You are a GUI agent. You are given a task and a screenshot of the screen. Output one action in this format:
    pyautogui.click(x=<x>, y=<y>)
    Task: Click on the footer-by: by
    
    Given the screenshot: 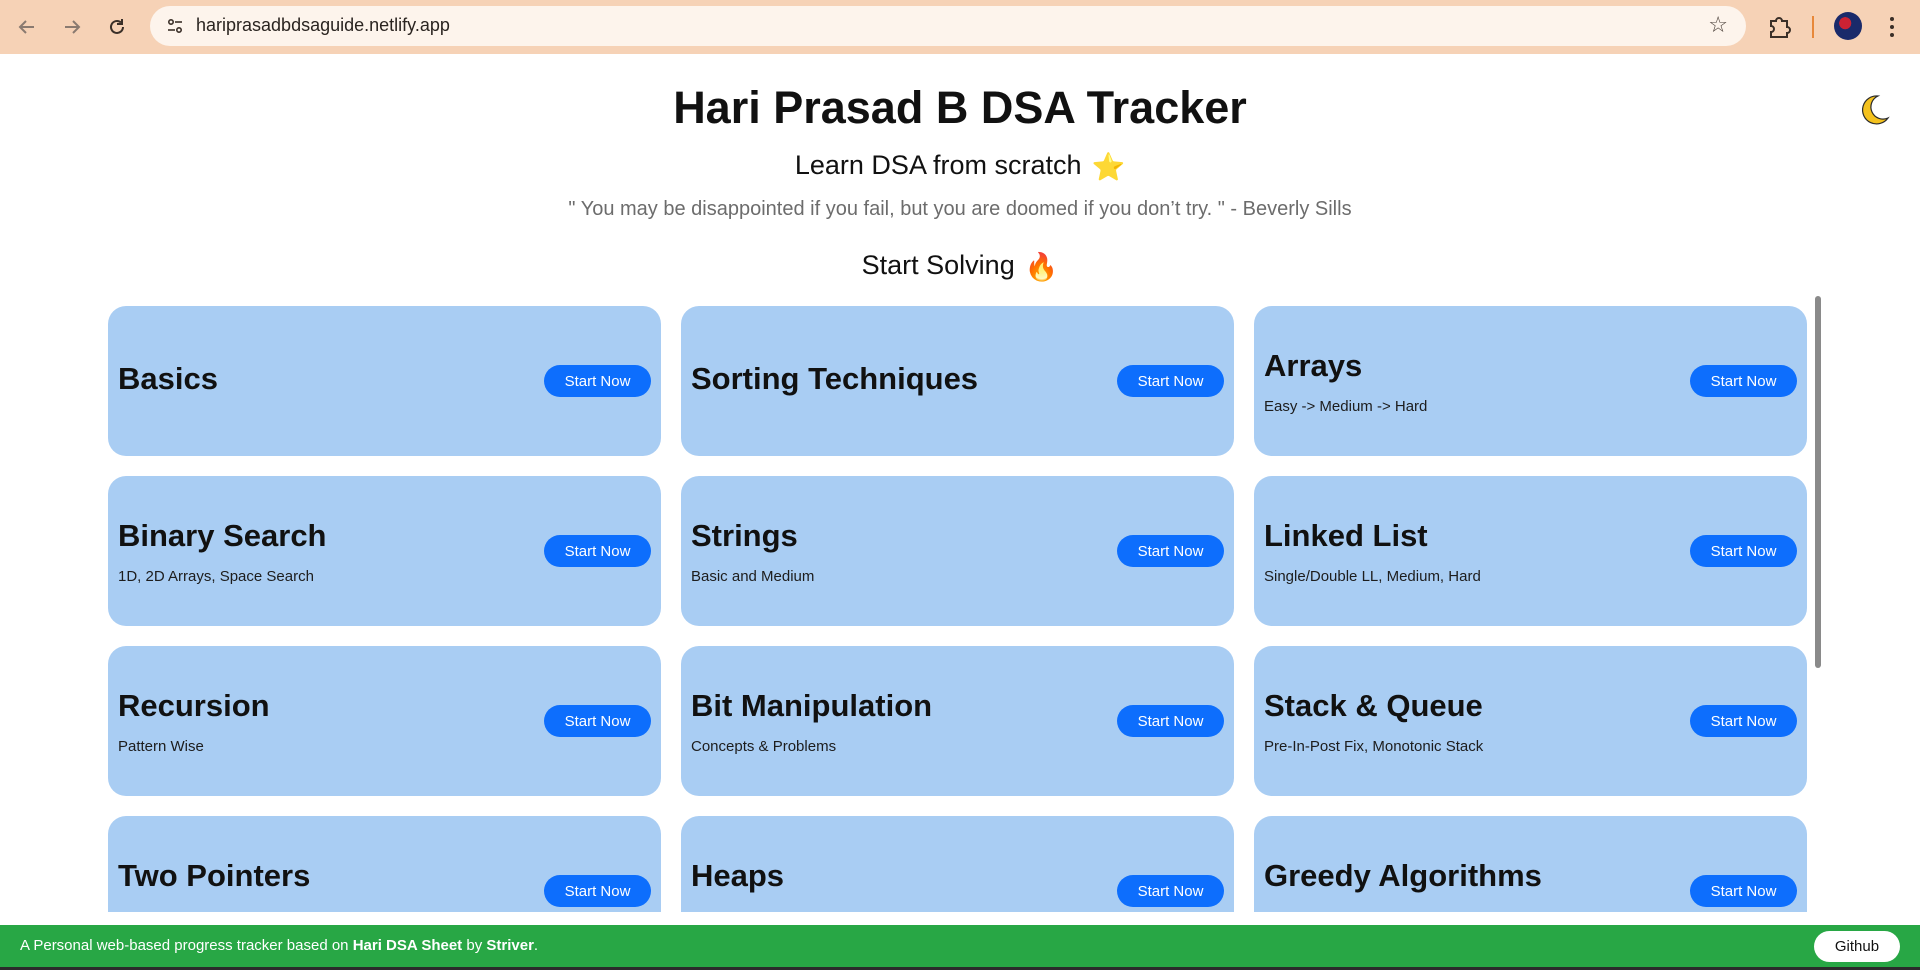 What is the action you would take?
    pyautogui.click(x=474, y=945)
    